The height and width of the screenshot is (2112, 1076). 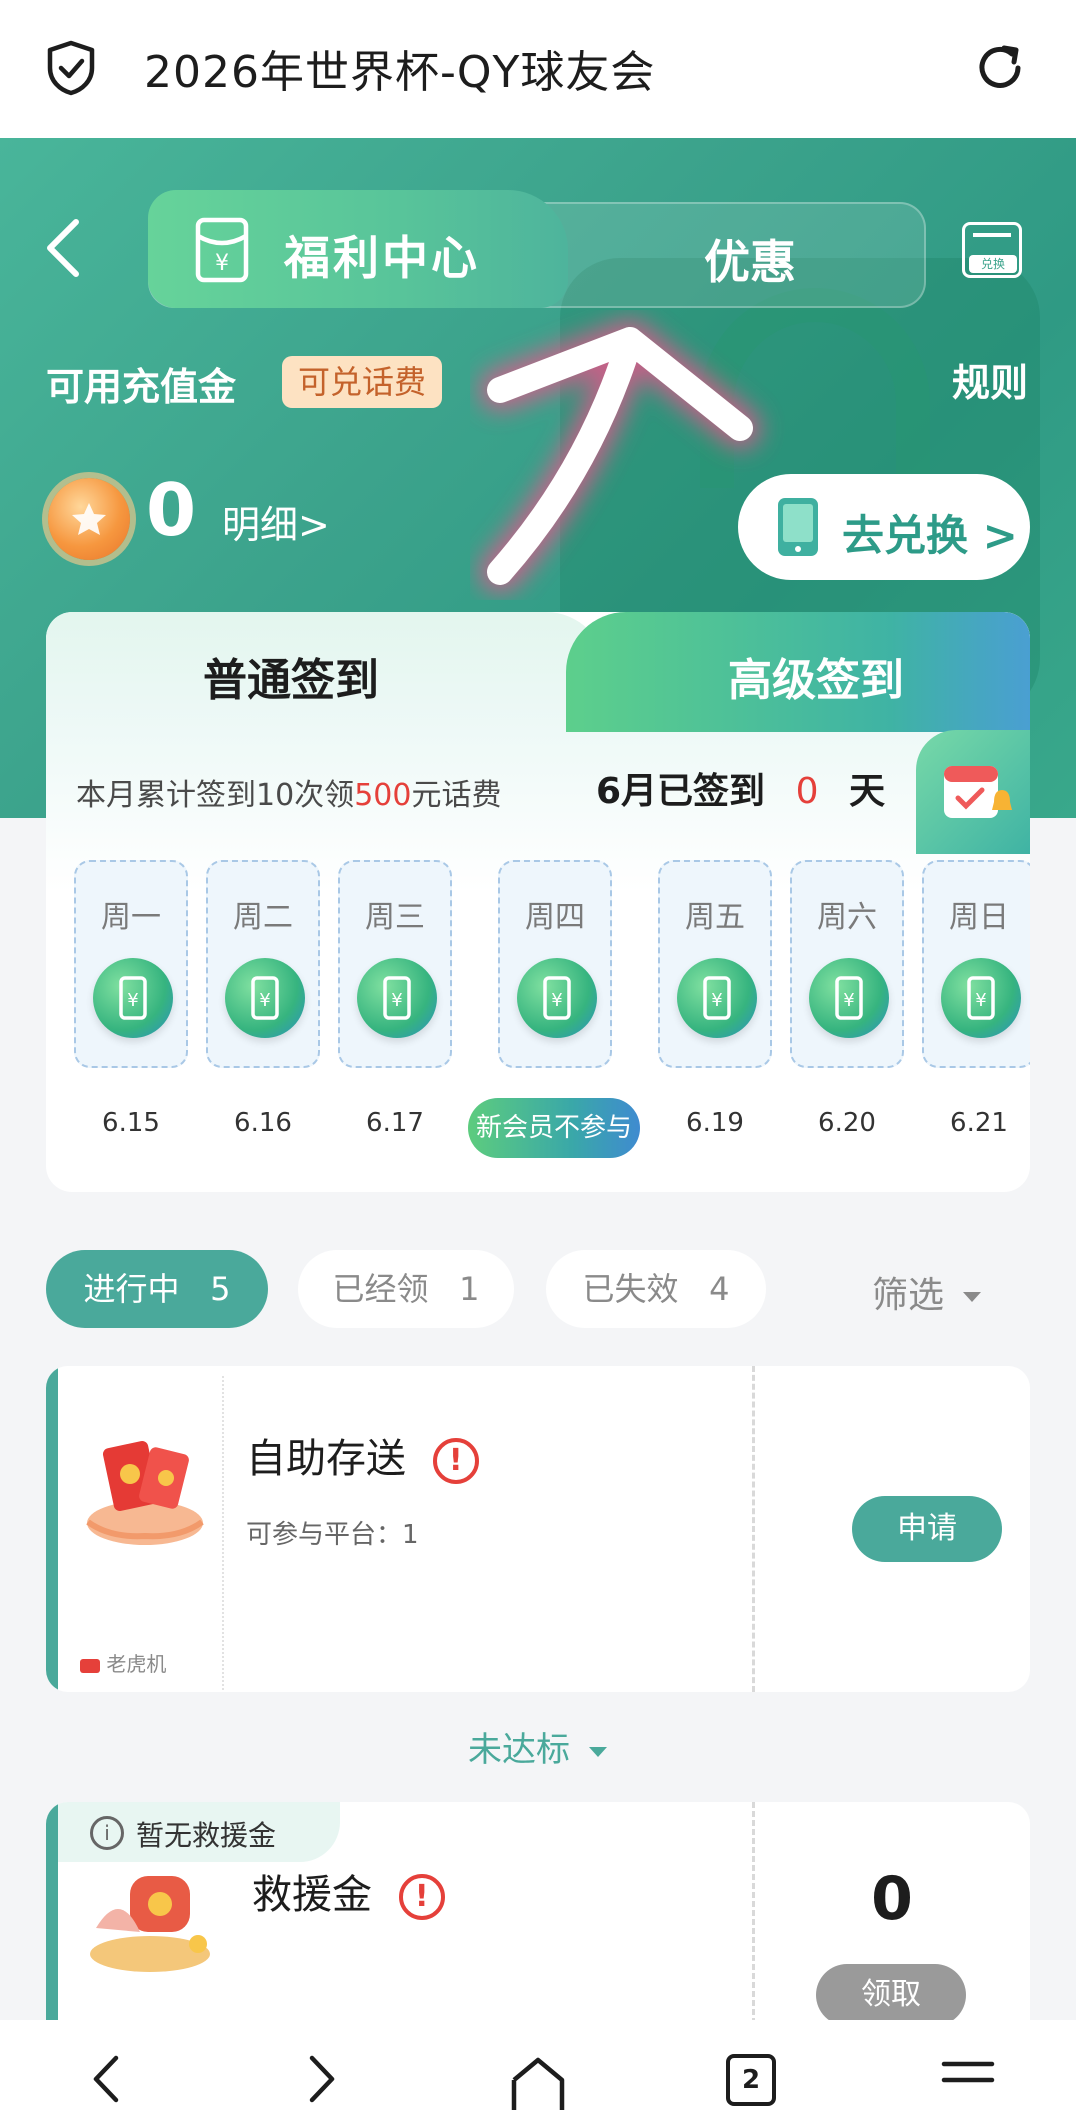 I want to click on monthly-promo-suffix: 元话费, so click(x=456, y=795).